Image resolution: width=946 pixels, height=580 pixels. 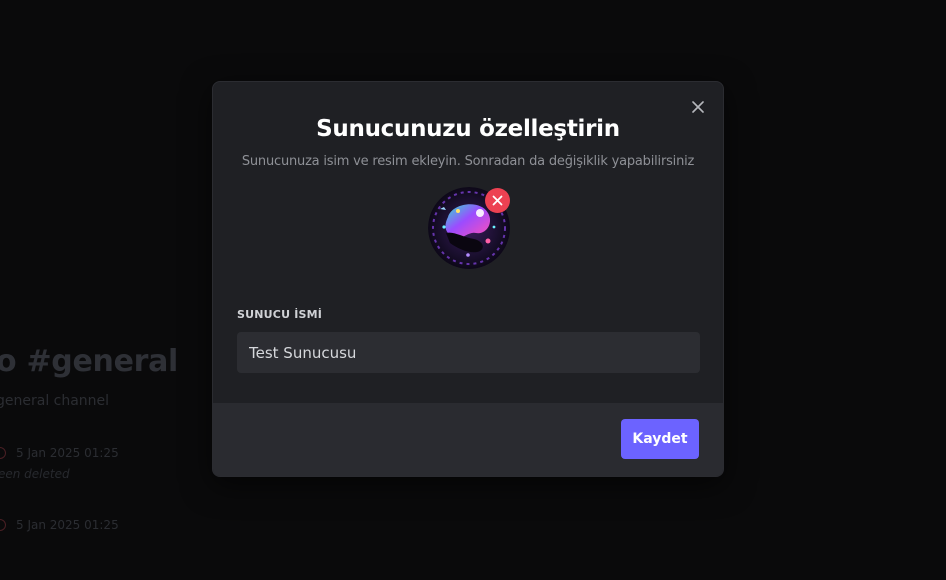 What do you see at coordinates (468, 439) in the screenshot?
I see `modal-footer: Kaydet` at bounding box center [468, 439].